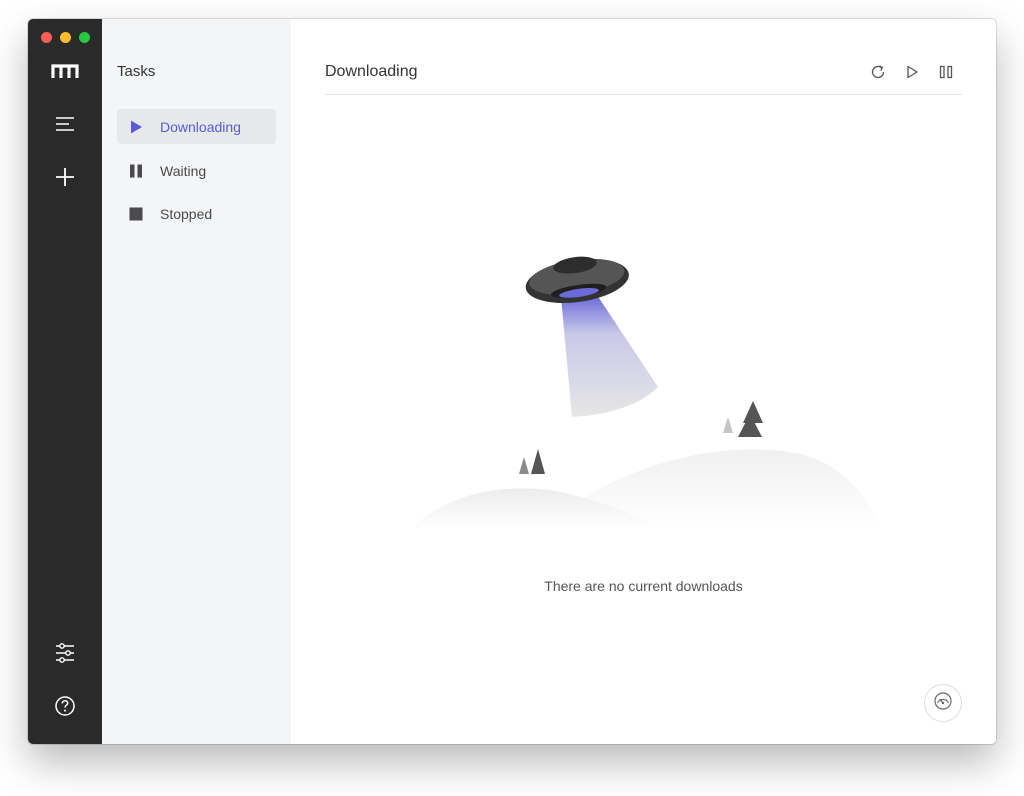  Describe the element at coordinates (371, 71) in the screenshot. I see `page-title: Downloading` at that location.